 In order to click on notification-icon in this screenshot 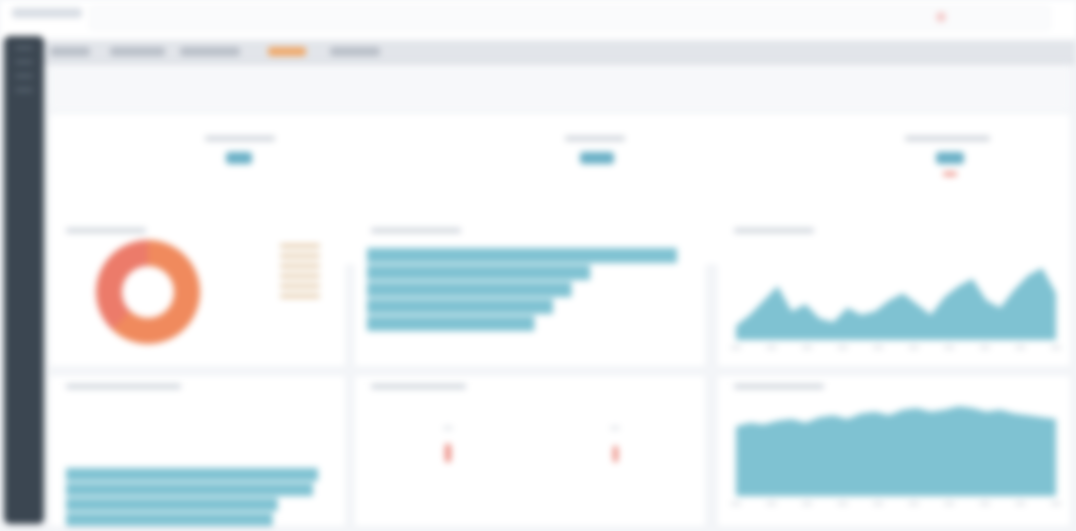, I will do `click(941, 17)`.